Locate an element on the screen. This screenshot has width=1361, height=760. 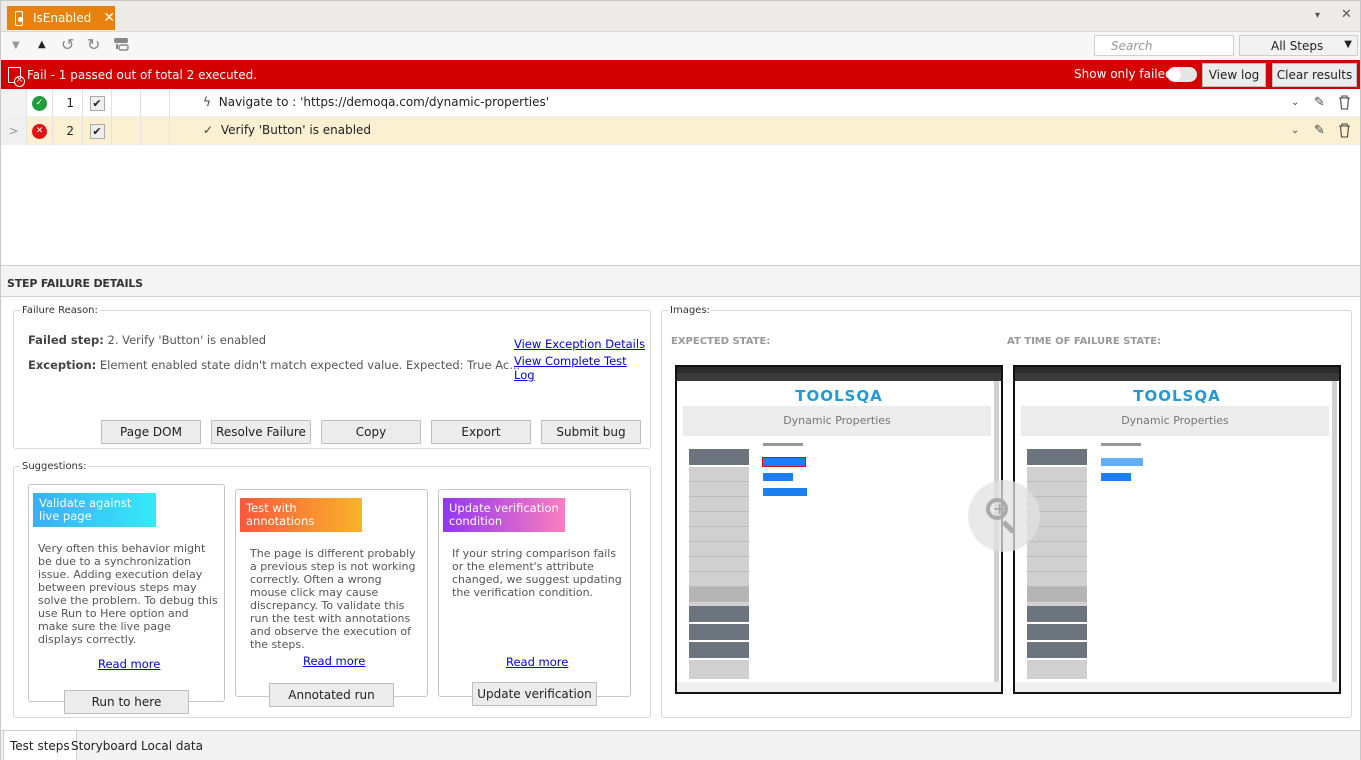
suggestion-title: Test with annotations is located at coordinates (301, 515).